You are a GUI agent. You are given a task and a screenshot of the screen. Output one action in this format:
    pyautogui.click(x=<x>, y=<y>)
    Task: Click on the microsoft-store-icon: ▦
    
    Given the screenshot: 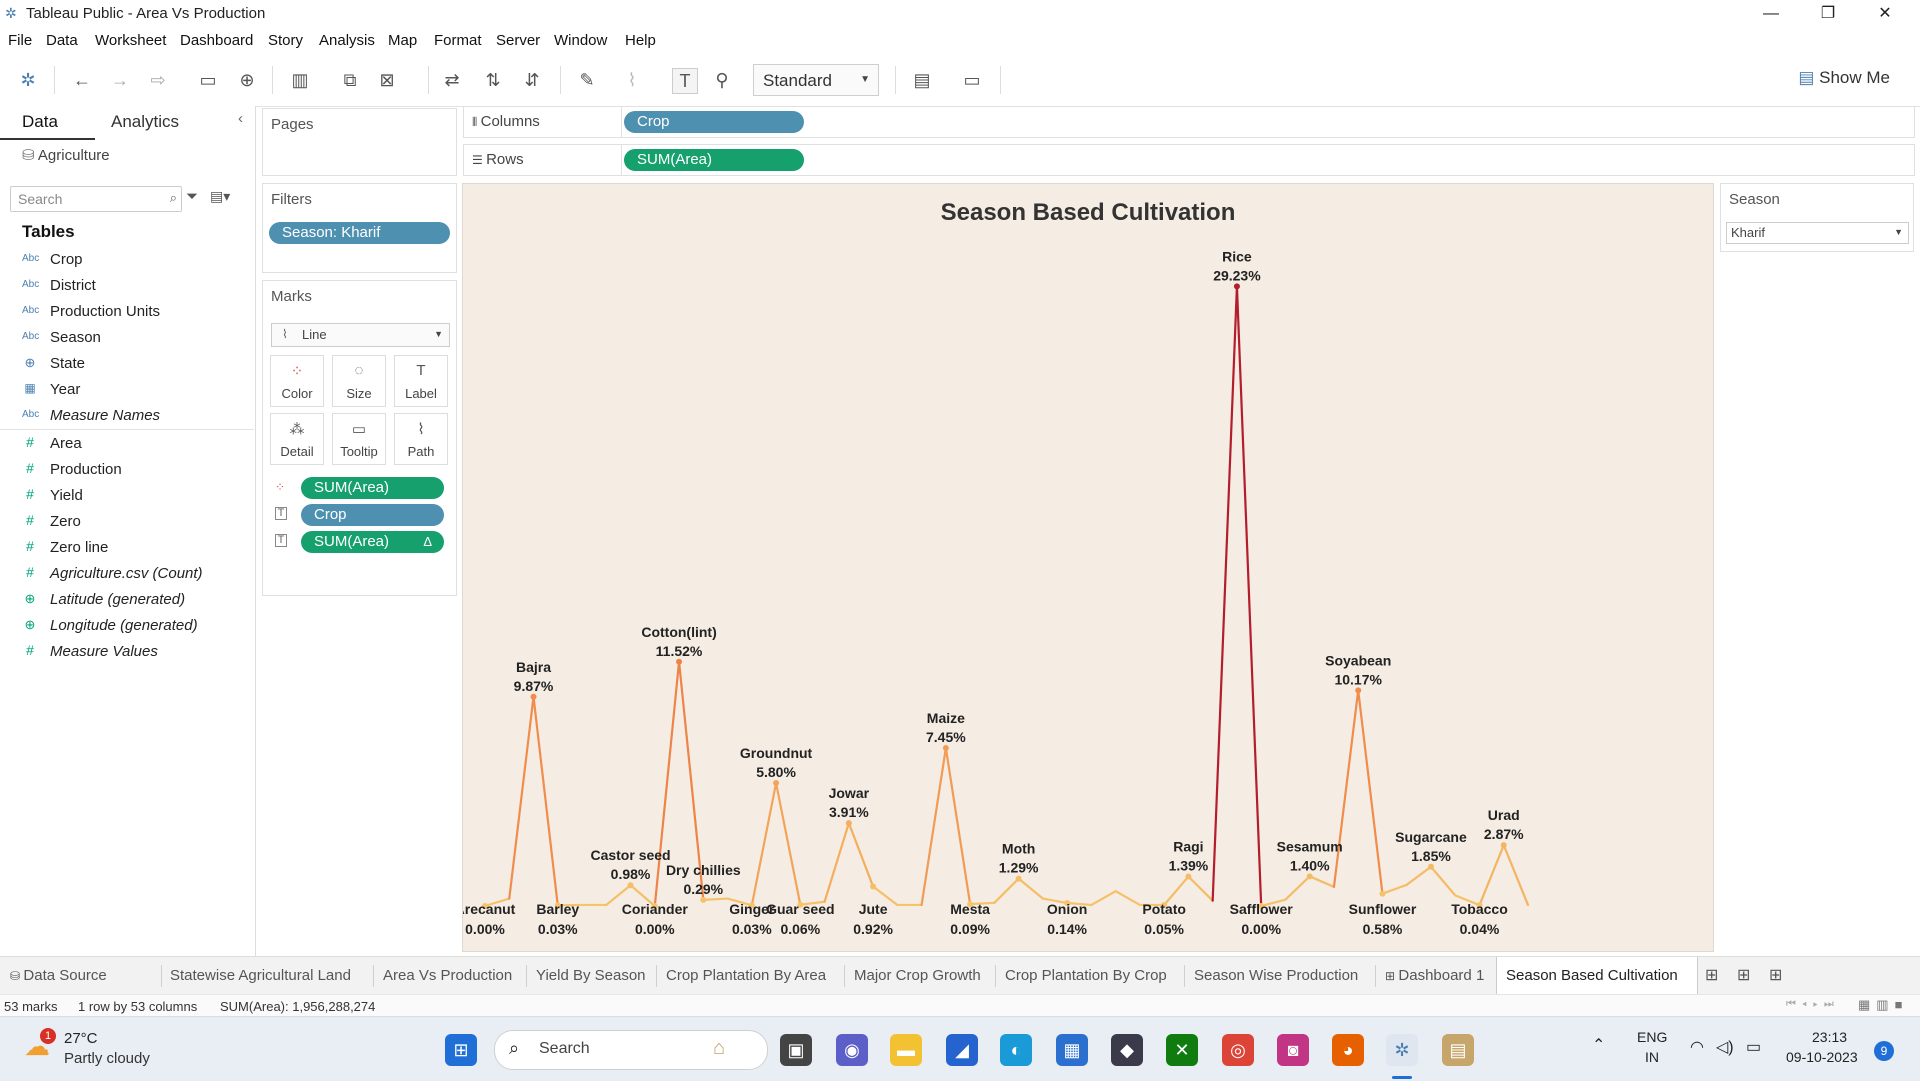 What is the action you would take?
    pyautogui.click(x=1072, y=1050)
    